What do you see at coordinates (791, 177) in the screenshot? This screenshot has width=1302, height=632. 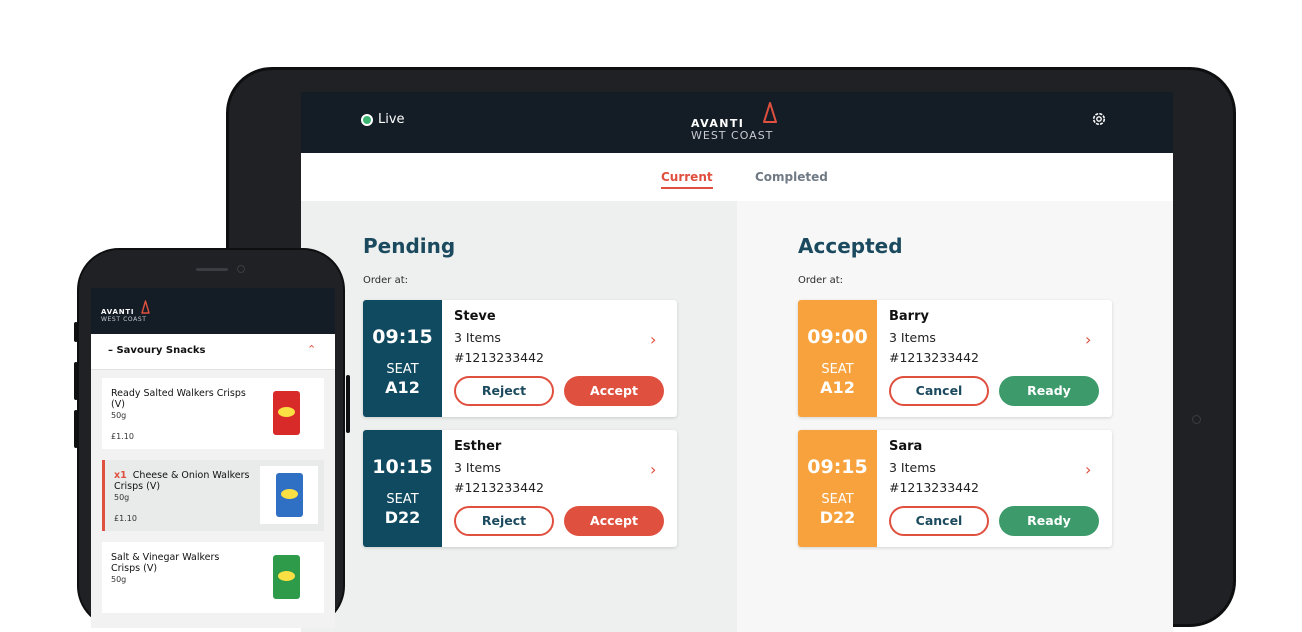 I see `tab-completed: Completed` at bounding box center [791, 177].